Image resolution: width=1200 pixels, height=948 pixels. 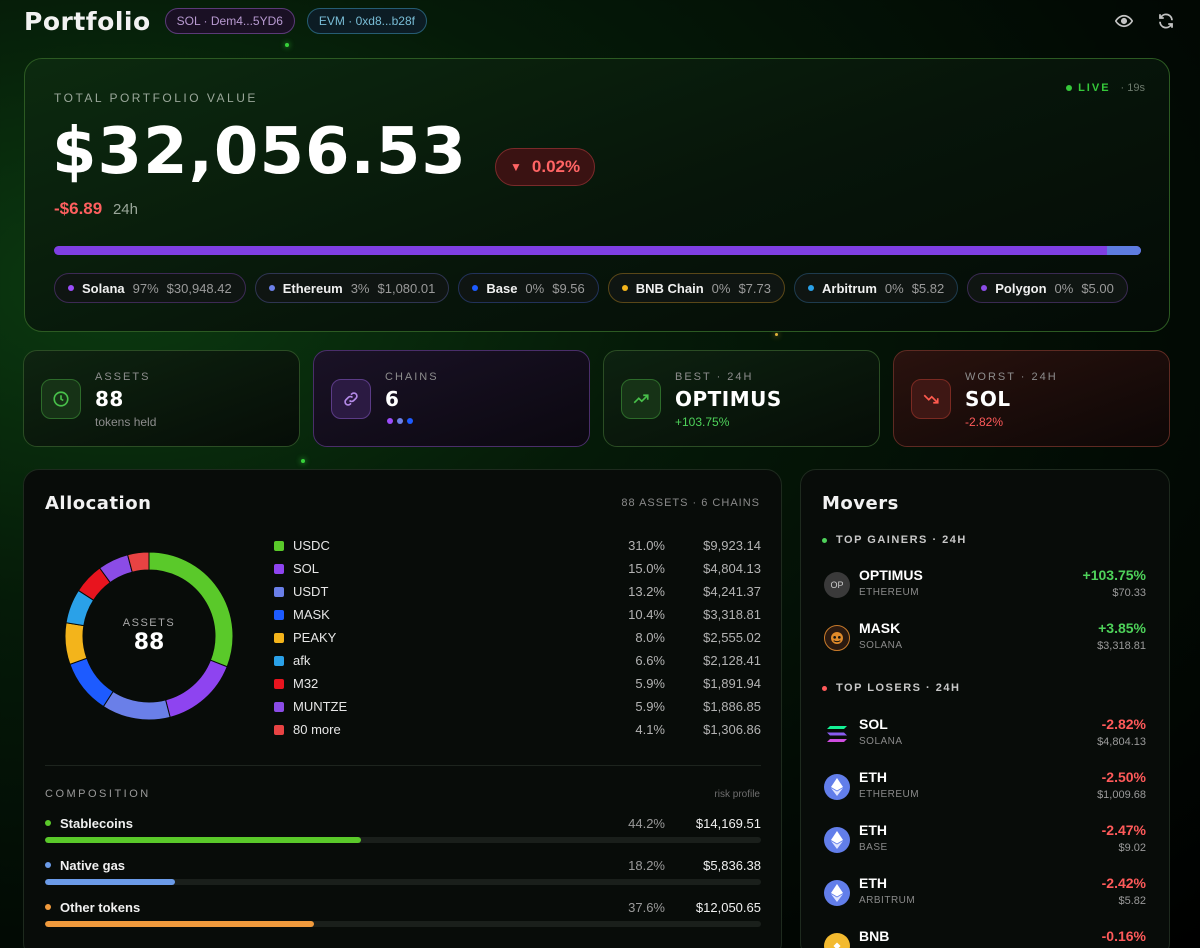 What do you see at coordinates (732, 683) in the screenshot?
I see `legend-value: $1,891.94` at bounding box center [732, 683].